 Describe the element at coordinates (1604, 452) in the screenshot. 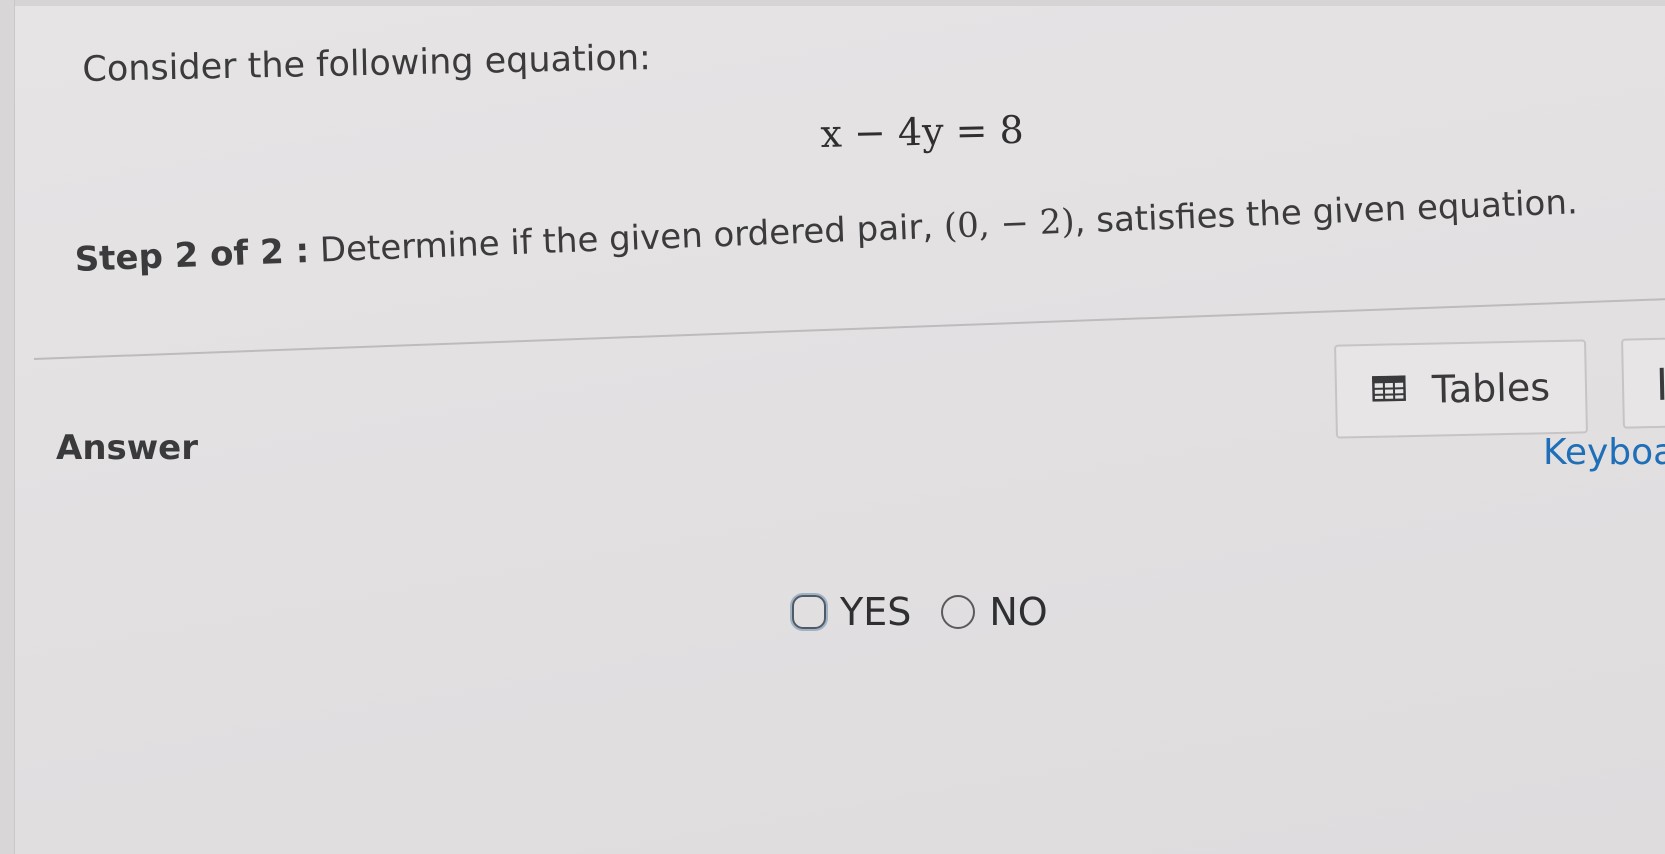

I see `keyboard-shortcuts-link: Keyboa` at that location.